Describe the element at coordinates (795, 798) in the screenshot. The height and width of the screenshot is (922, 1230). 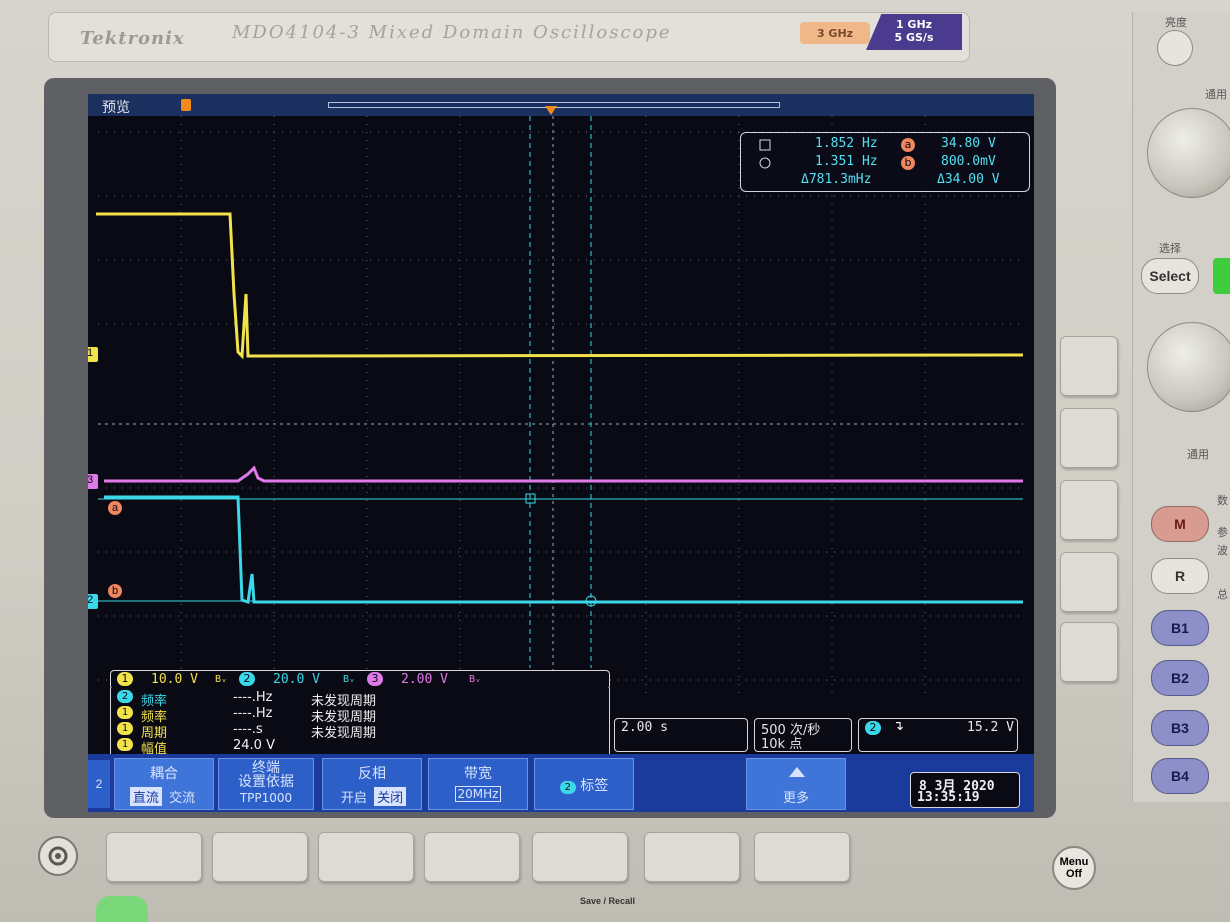
I see `more-label: 更多` at that location.